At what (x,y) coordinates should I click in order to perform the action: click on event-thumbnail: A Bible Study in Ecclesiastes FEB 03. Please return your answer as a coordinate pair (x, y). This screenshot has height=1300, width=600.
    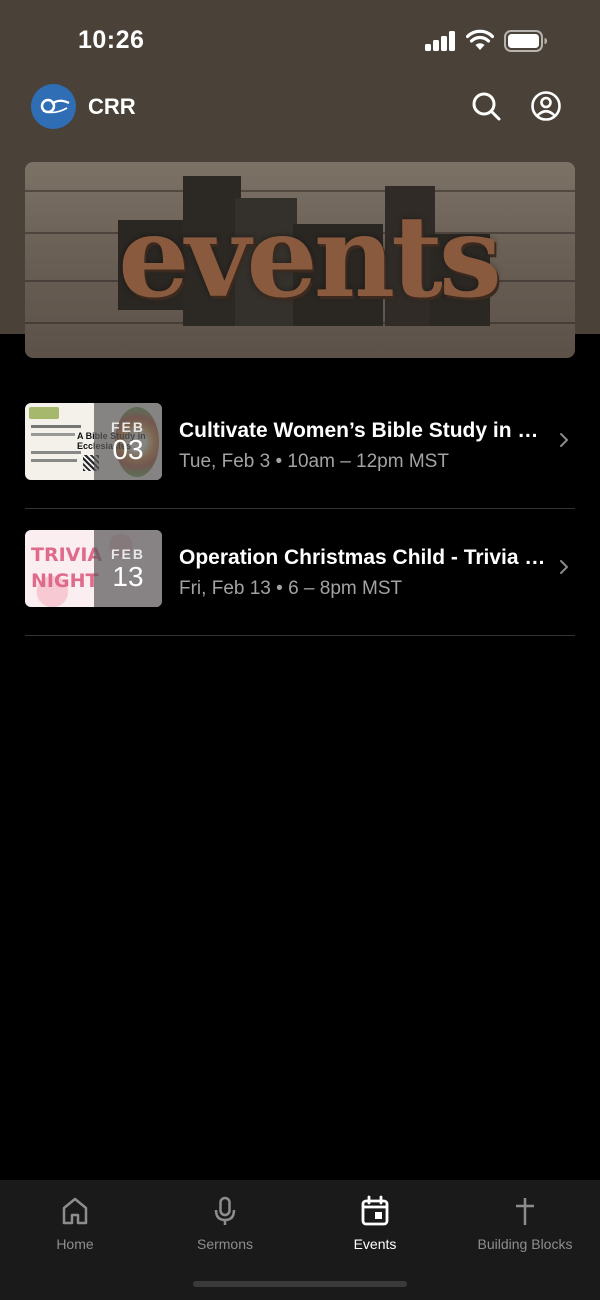
    Looking at the image, I should click on (93, 441).